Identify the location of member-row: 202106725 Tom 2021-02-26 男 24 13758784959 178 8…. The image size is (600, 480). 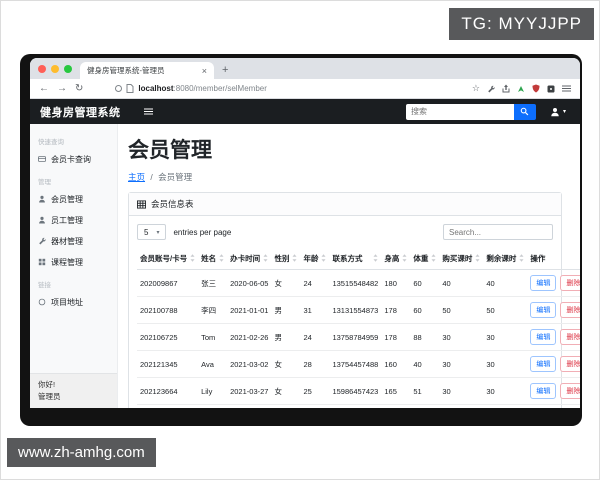
(358, 337).